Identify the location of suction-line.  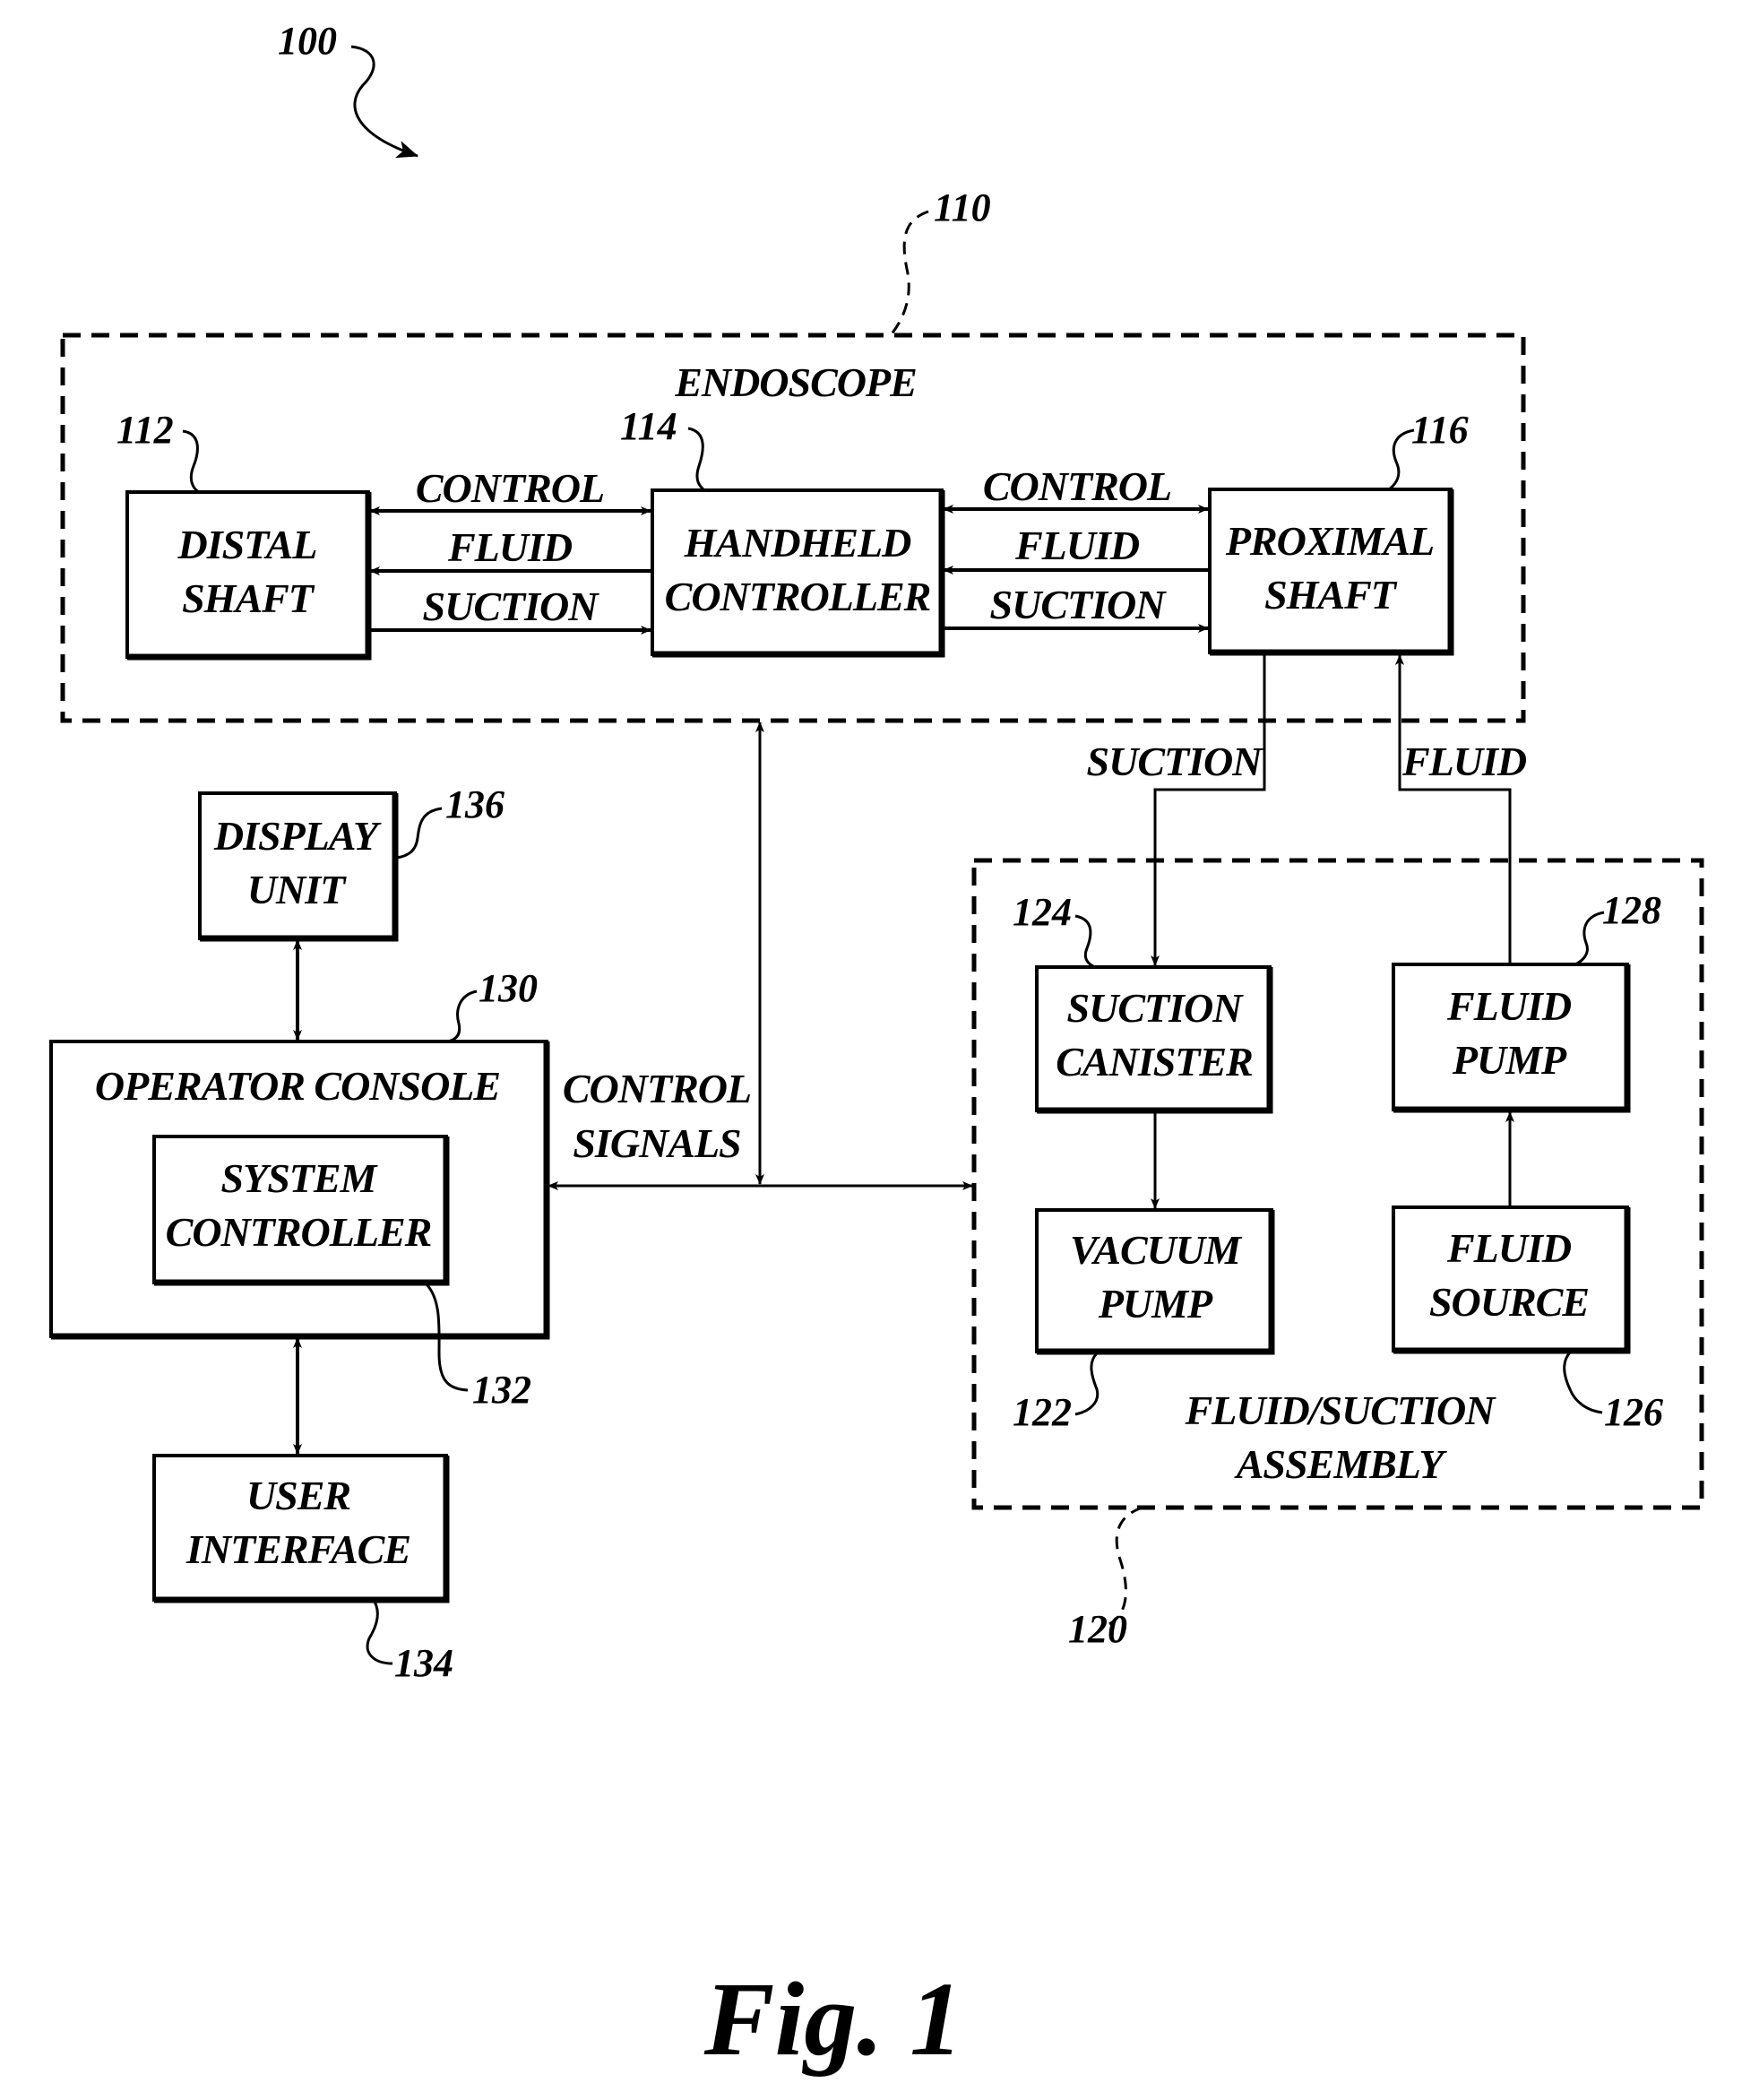
(1208, 810).